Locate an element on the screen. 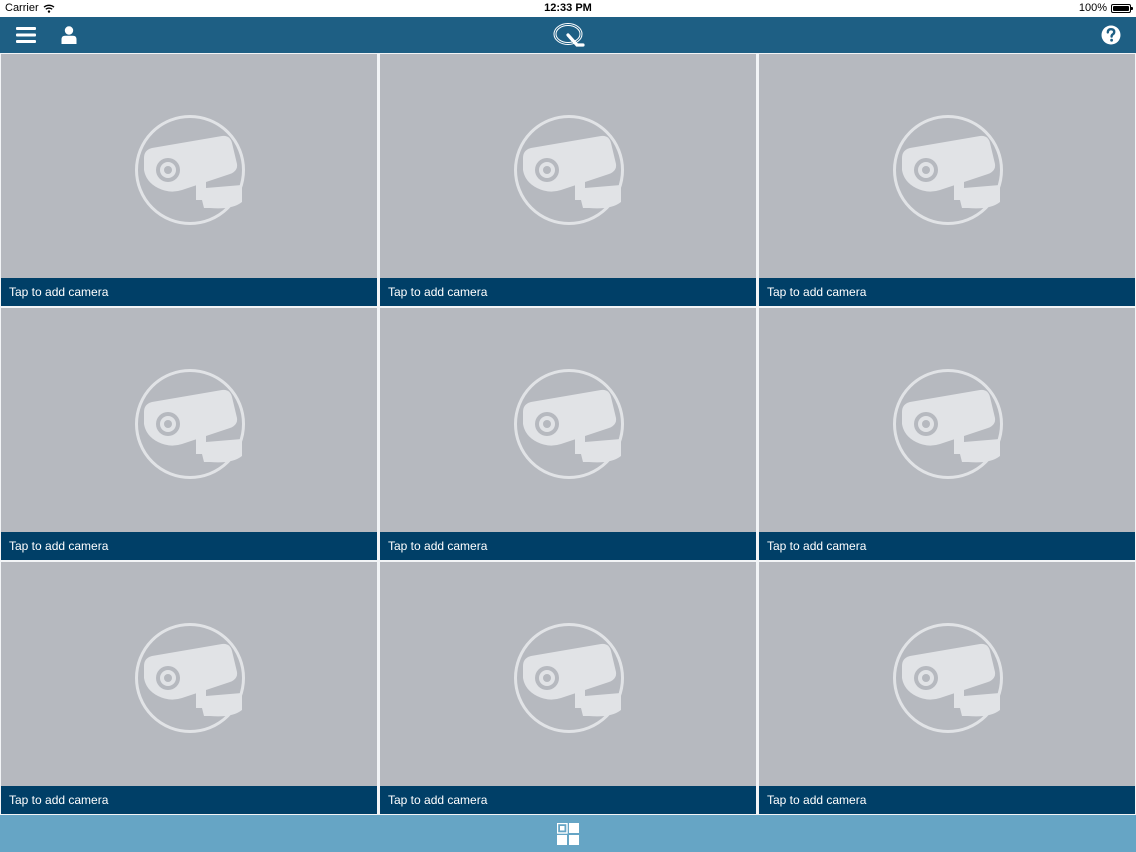 This screenshot has height=852, width=1136. grid-layout-icon is located at coordinates (568, 834).